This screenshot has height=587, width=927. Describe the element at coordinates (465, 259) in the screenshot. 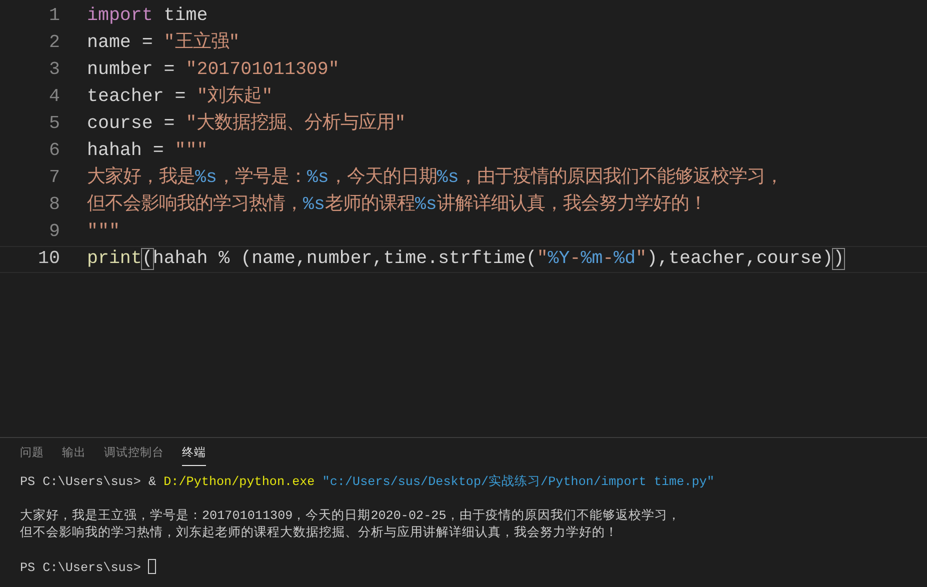

I see `code-line: print(hahah % (name,number,time.strftime("%Y-%m-%d"),teacher,course))` at that location.